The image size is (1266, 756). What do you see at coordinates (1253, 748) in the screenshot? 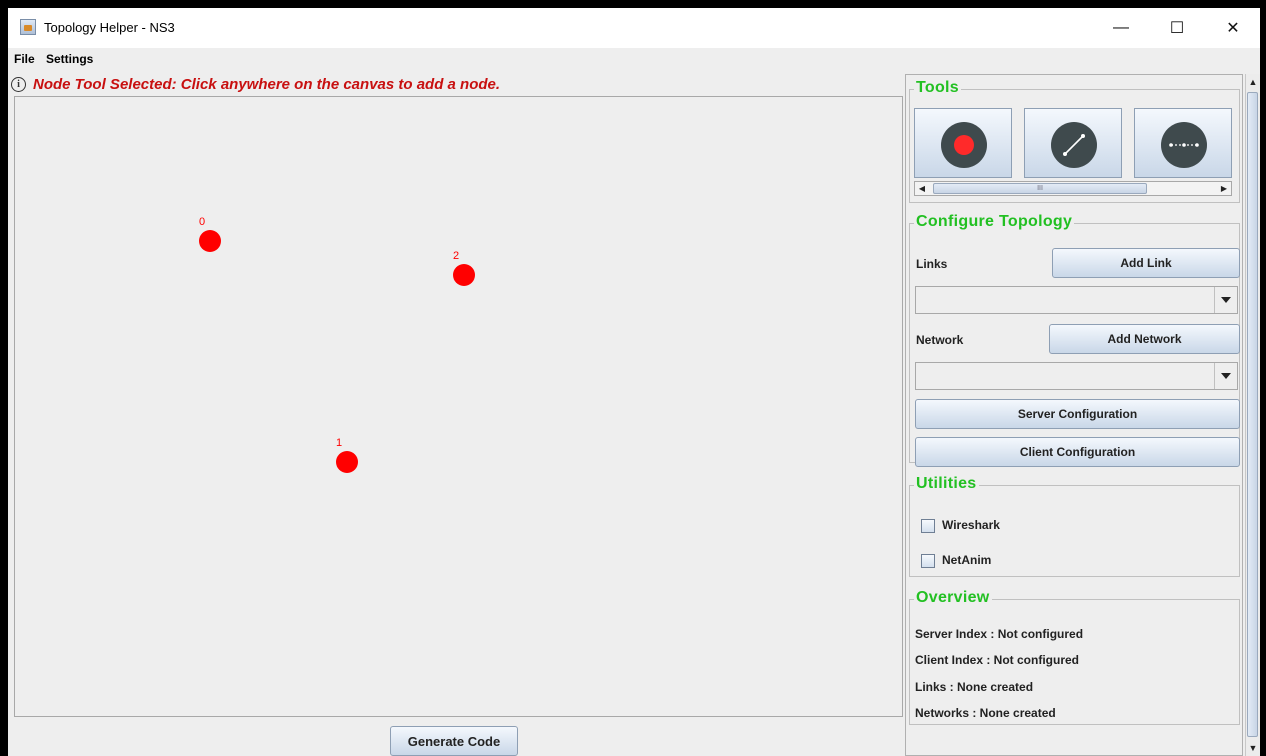
I see `scroll-down-icon: ▼` at bounding box center [1253, 748].